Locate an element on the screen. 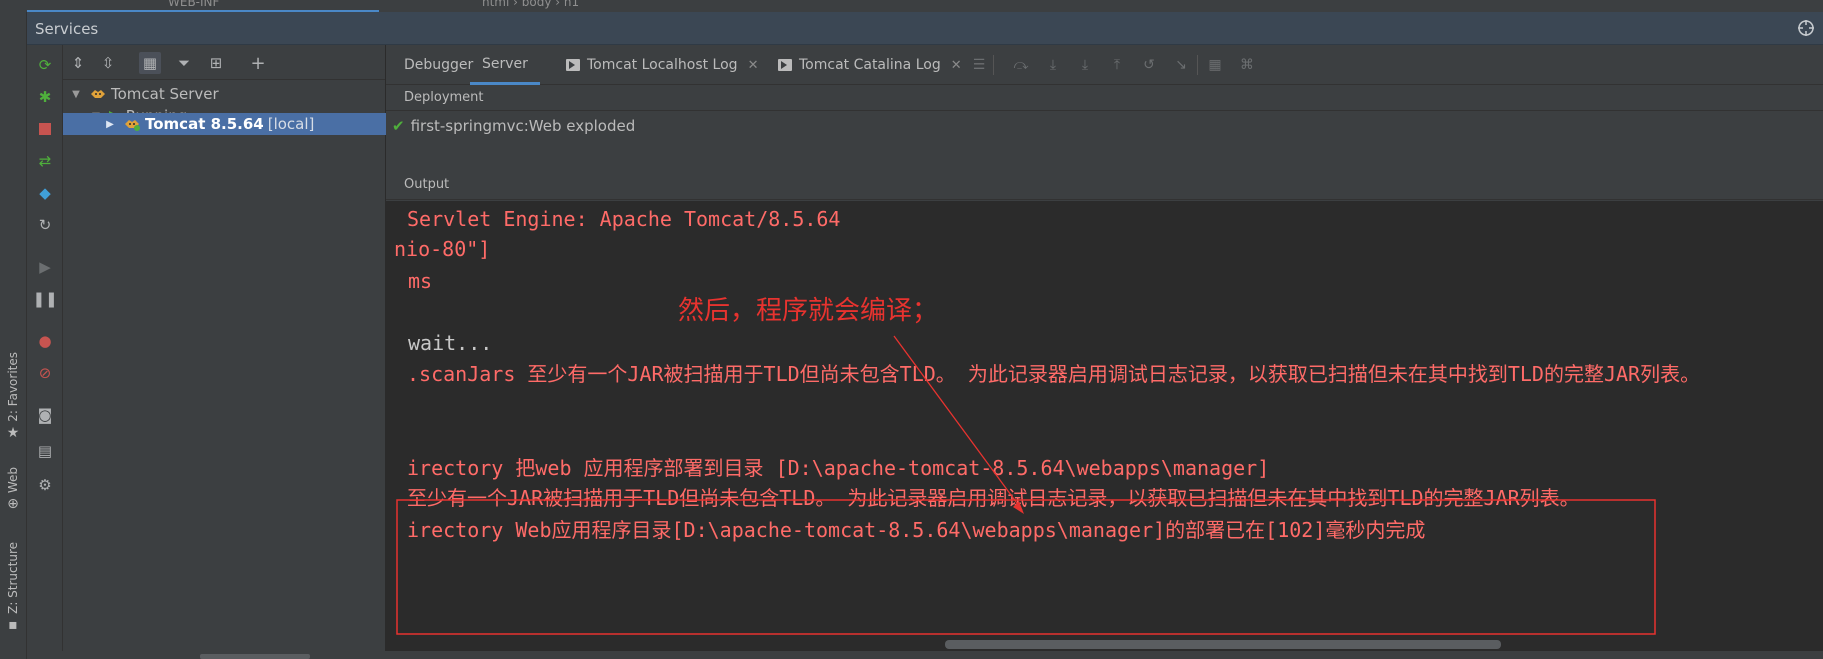 This screenshot has width=1823, height=659. output-header-label: Output is located at coordinates (427, 184).